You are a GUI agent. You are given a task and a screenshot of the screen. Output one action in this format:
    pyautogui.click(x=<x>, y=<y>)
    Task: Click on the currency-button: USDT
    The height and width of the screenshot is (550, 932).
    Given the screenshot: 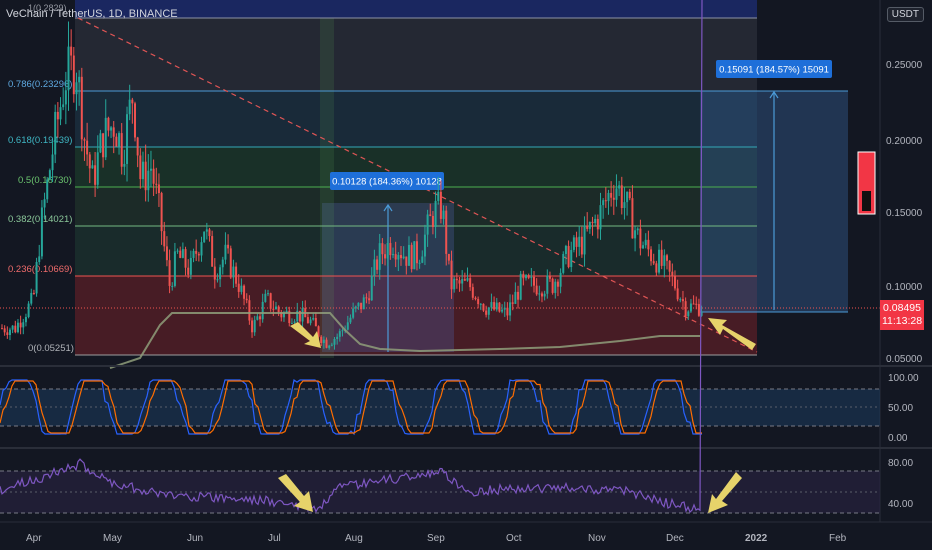 What is the action you would take?
    pyautogui.click(x=905, y=14)
    